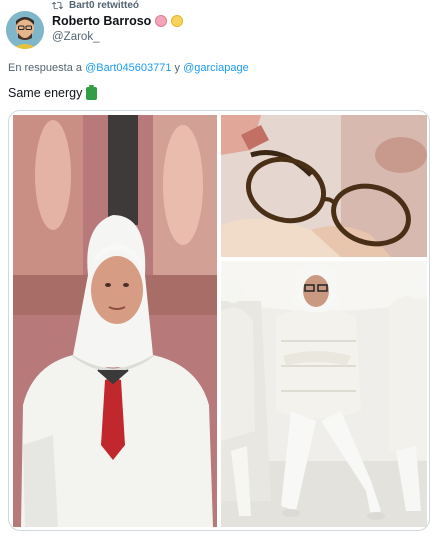 Image resolution: width=441 pixels, height=537 pixels. What do you see at coordinates (117, 37) in the screenshot?
I see `author-handle: @Zarok_` at bounding box center [117, 37].